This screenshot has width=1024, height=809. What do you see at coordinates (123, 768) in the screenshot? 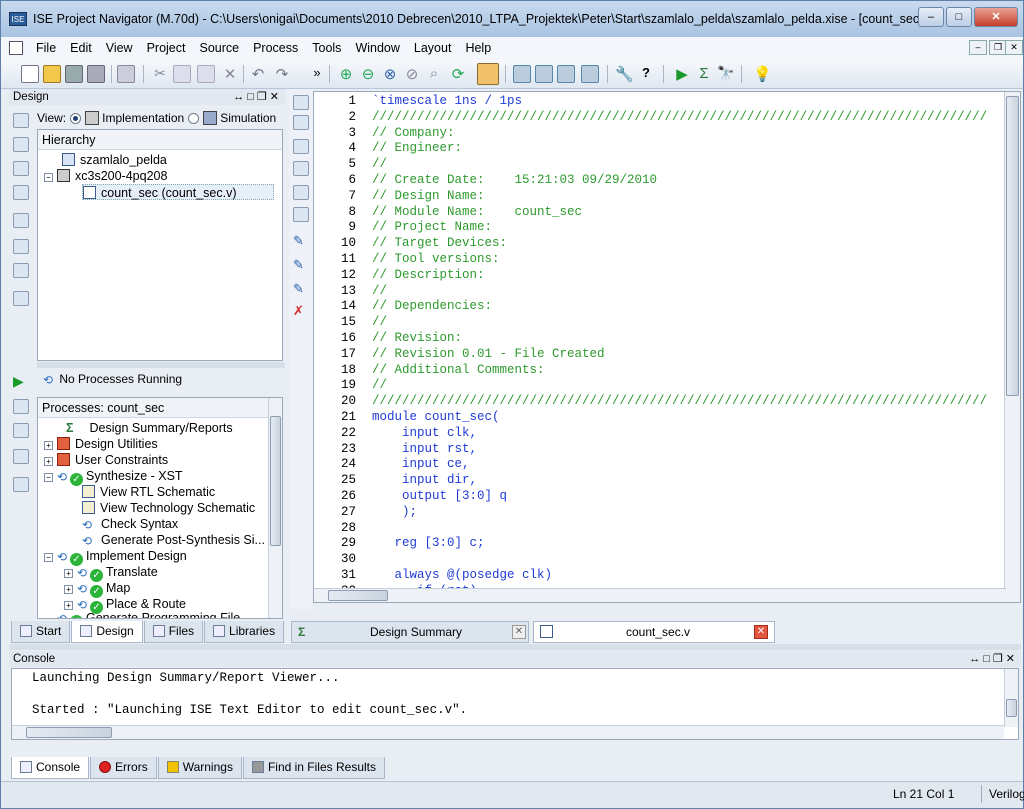
I see `tab-errors: Errors` at bounding box center [123, 768].